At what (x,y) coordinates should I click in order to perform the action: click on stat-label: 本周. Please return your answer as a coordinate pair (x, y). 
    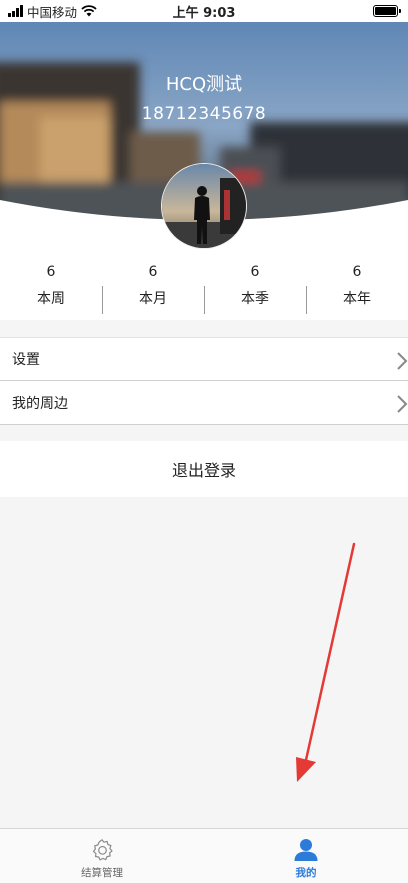
    Looking at the image, I should click on (51, 299).